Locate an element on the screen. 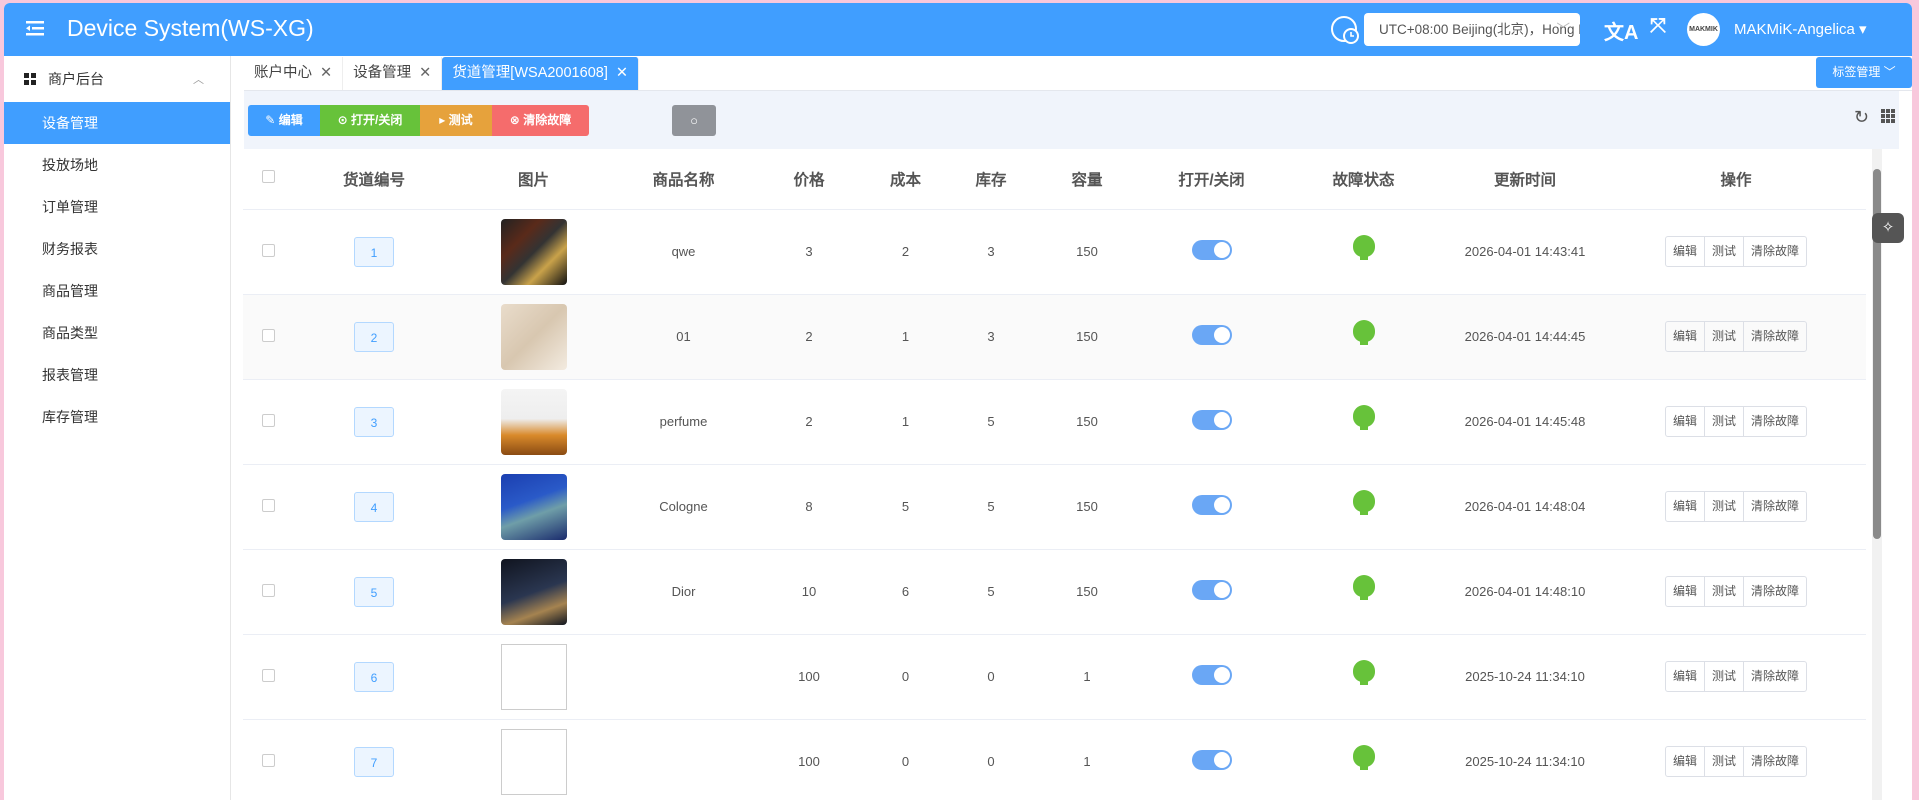 The width and height of the screenshot is (1919, 800). name-cell is located at coordinates (683, 759).